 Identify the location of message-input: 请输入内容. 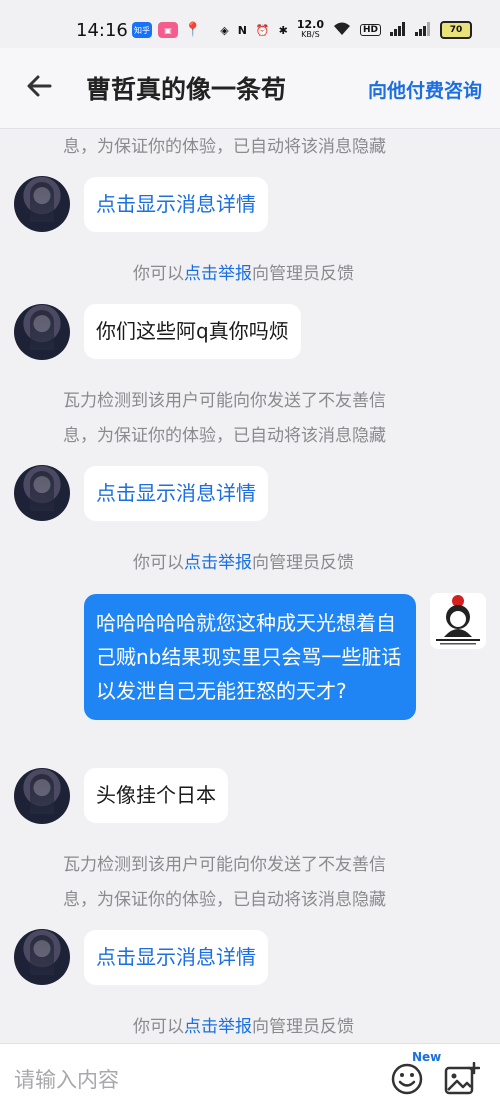
(66, 1079).